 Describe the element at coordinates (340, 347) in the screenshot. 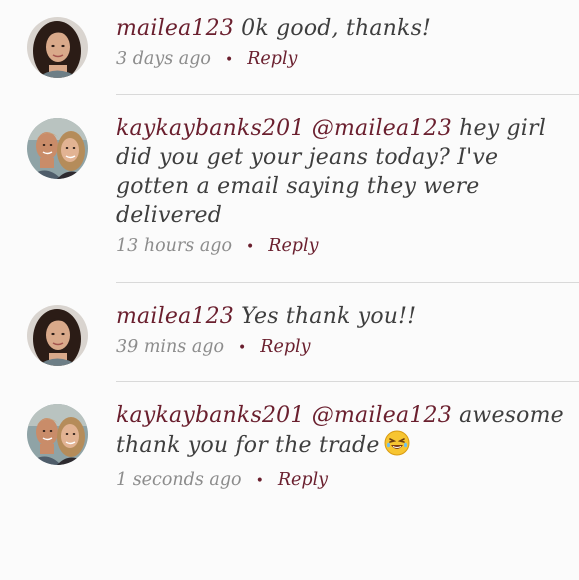

I see `comment-meta: 39 mins ago • Reply` at that location.